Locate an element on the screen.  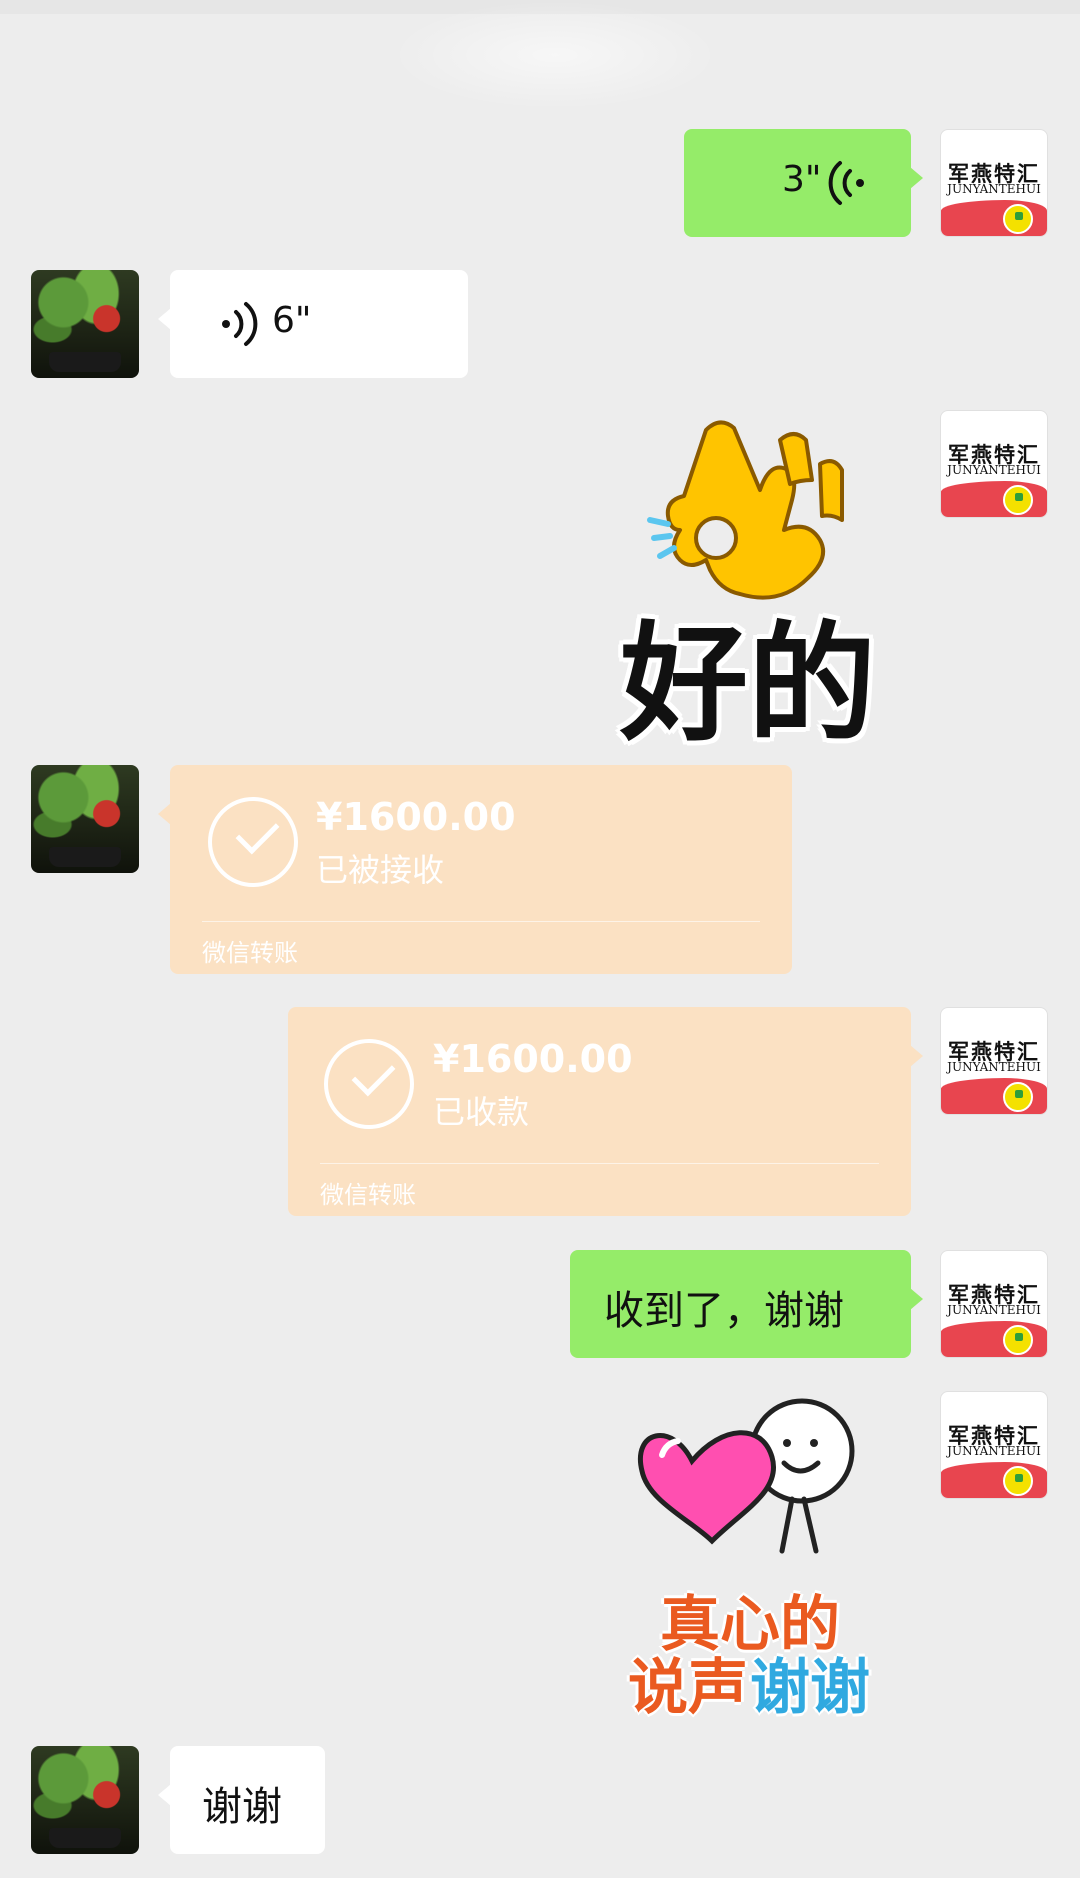
voice-message-bubble: 6" is located at coordinates (313, 324).